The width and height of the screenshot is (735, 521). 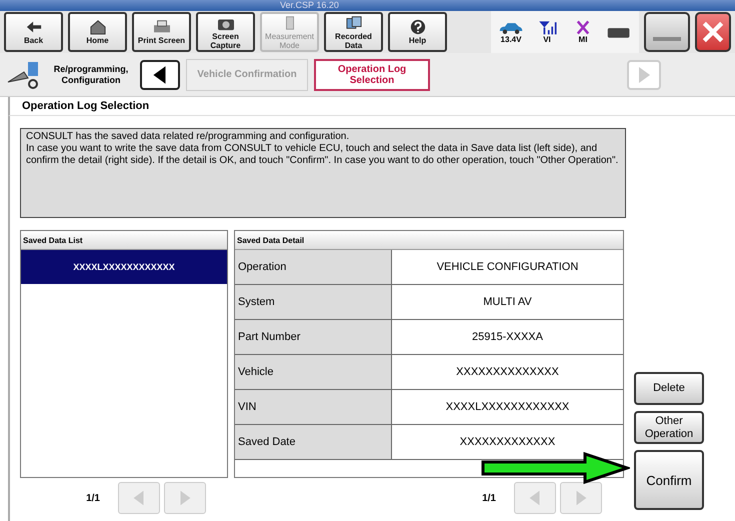 I want to click on mode-label: Re/programming, Configuration, so click(x=91, y=75).